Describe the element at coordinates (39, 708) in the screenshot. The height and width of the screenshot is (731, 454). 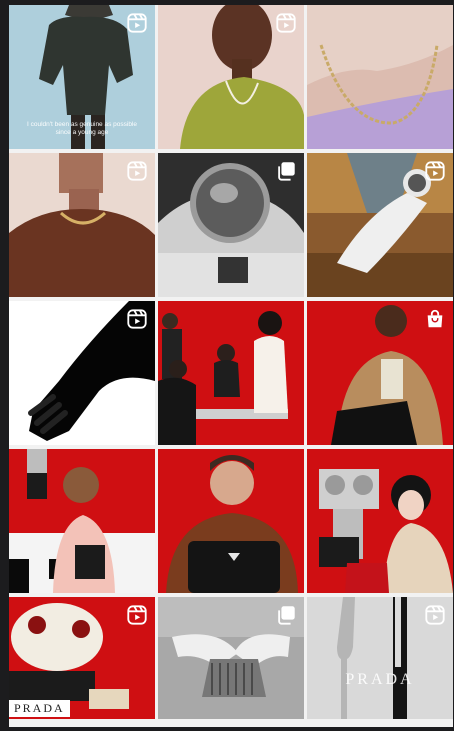
I see `prada-sign: PRADA` at that location.